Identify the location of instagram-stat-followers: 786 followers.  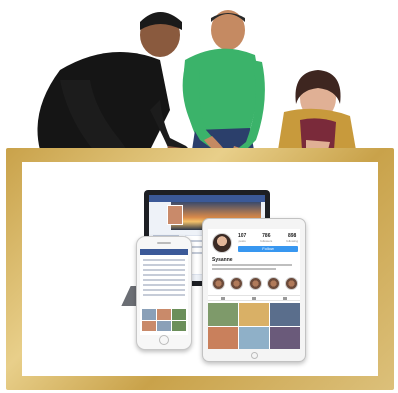
(266, 238).